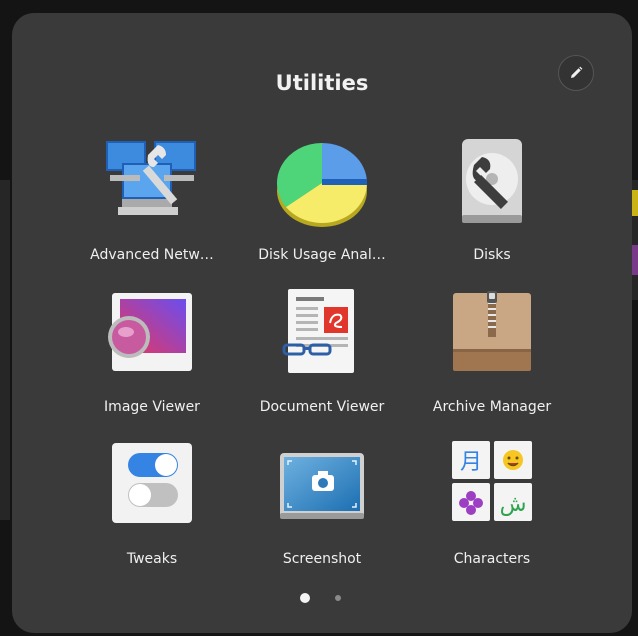  What do you see at coordinates (318, 331) in the screenshot?
I see `document-glasses-icon` at bounding box center [318, 331].